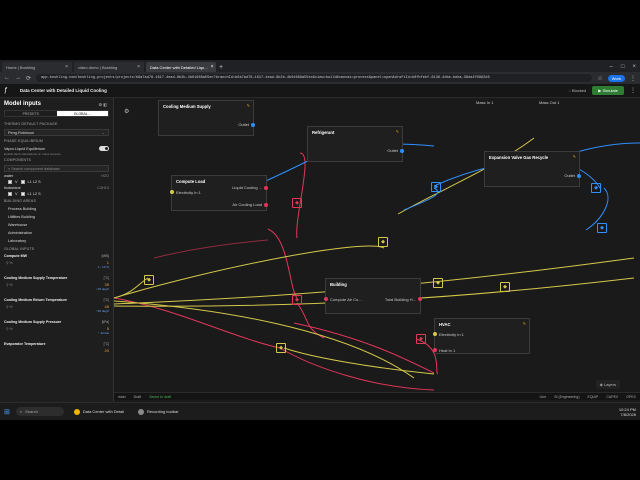  I want to click on building-area-item: Laboratory, so click(56, 241).